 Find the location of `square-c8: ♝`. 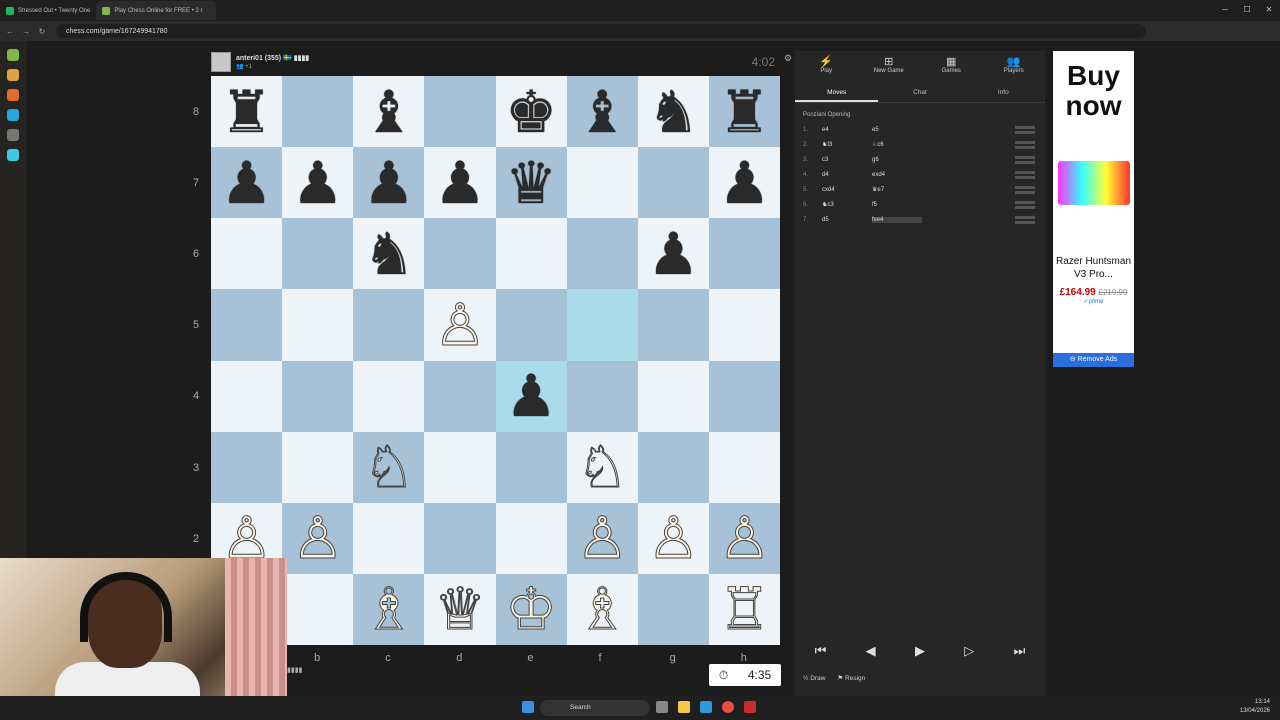

square-c8: ♝ is located at coordinates (389, 112).